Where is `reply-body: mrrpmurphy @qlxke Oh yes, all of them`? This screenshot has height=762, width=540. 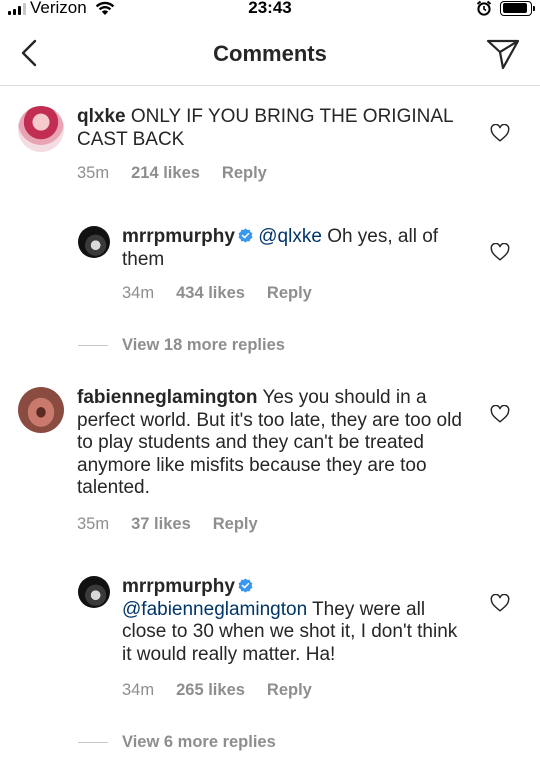
reply-body: mrrpmurphy @qlxke Oh yes, all of them is located at coordinates (292, 248).